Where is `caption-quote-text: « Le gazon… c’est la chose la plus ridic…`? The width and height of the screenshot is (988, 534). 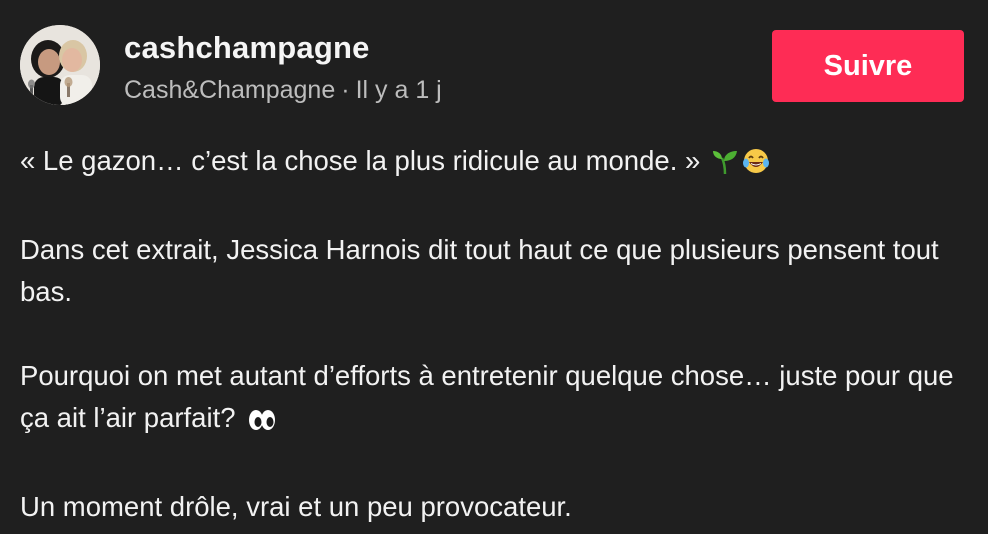 caption-quote-text: « Le gazon… c’est la chose la plus ridic… is located at coordinates (360, 160).